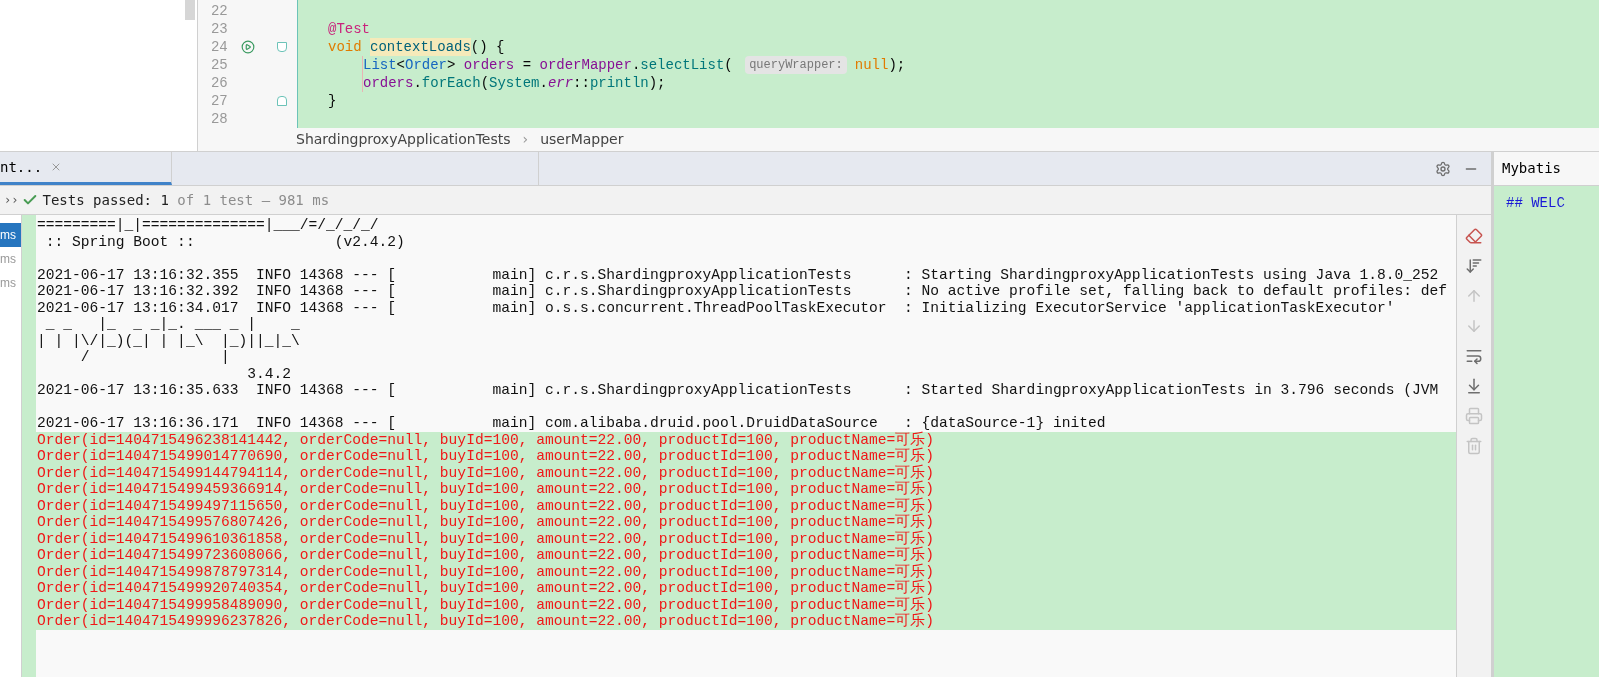 This screenshot has width=1599, height=677. I want to click on expand-icon: ››, so click(9, 200).